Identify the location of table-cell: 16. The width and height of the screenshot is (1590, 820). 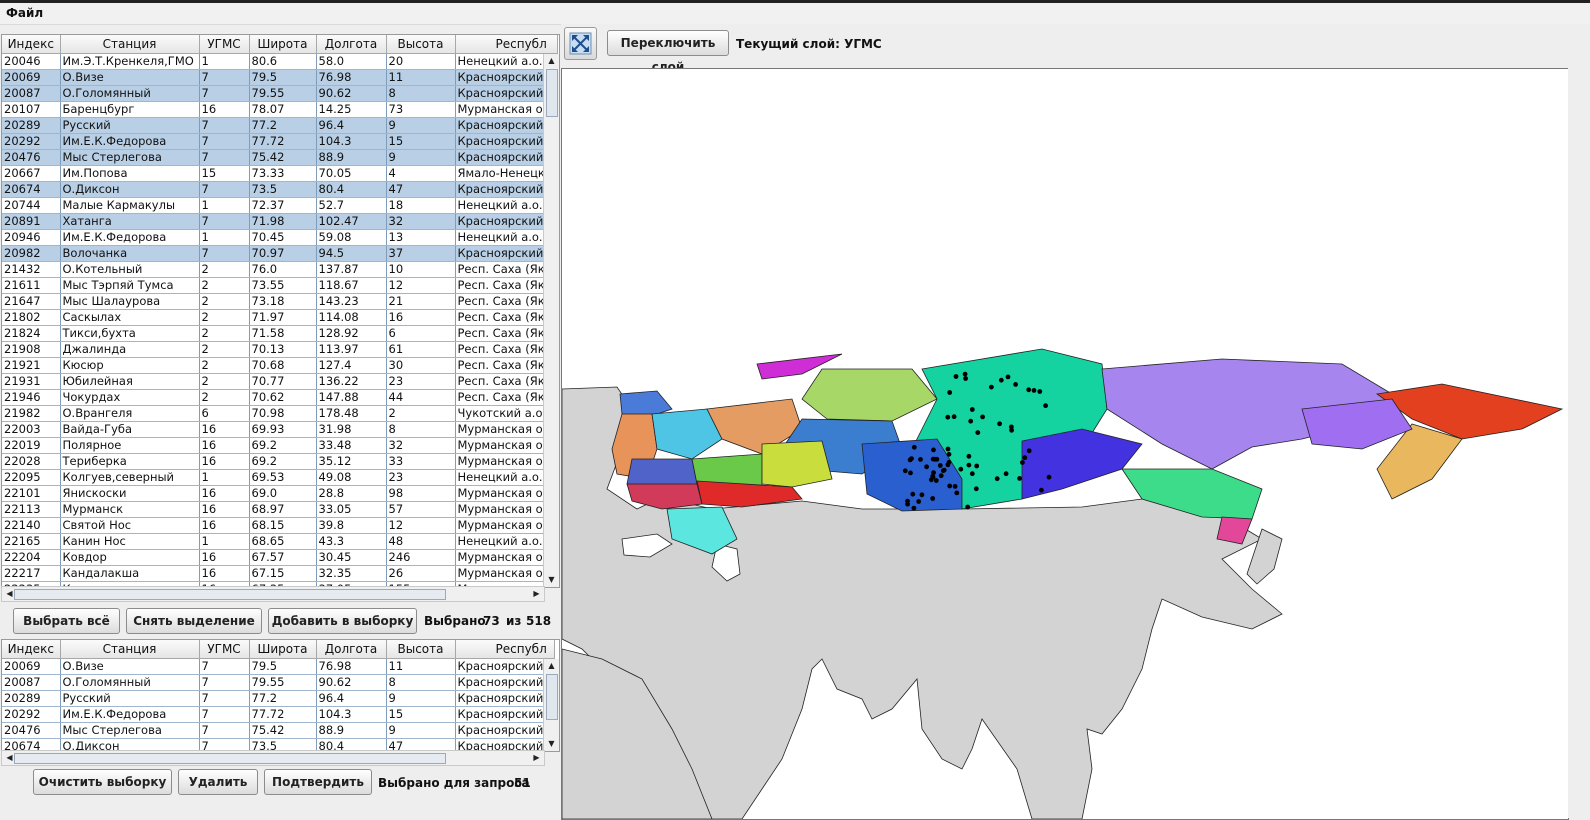
(421, 317).